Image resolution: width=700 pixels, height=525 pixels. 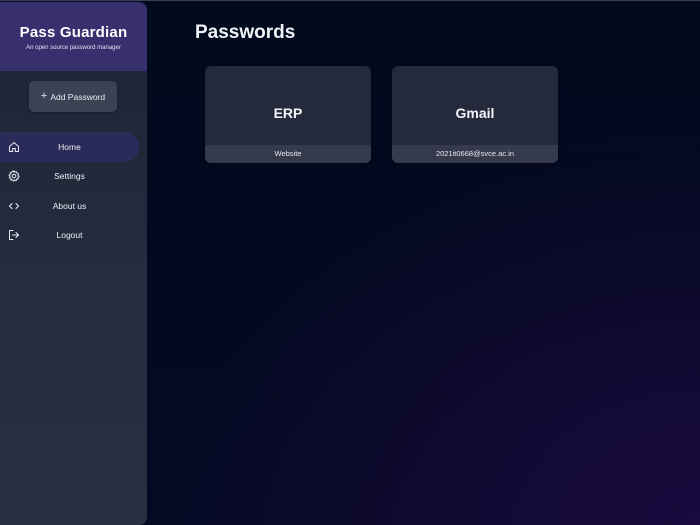 I want to click on sidebar-item-logout: Logout, so click(x=69, y=236).